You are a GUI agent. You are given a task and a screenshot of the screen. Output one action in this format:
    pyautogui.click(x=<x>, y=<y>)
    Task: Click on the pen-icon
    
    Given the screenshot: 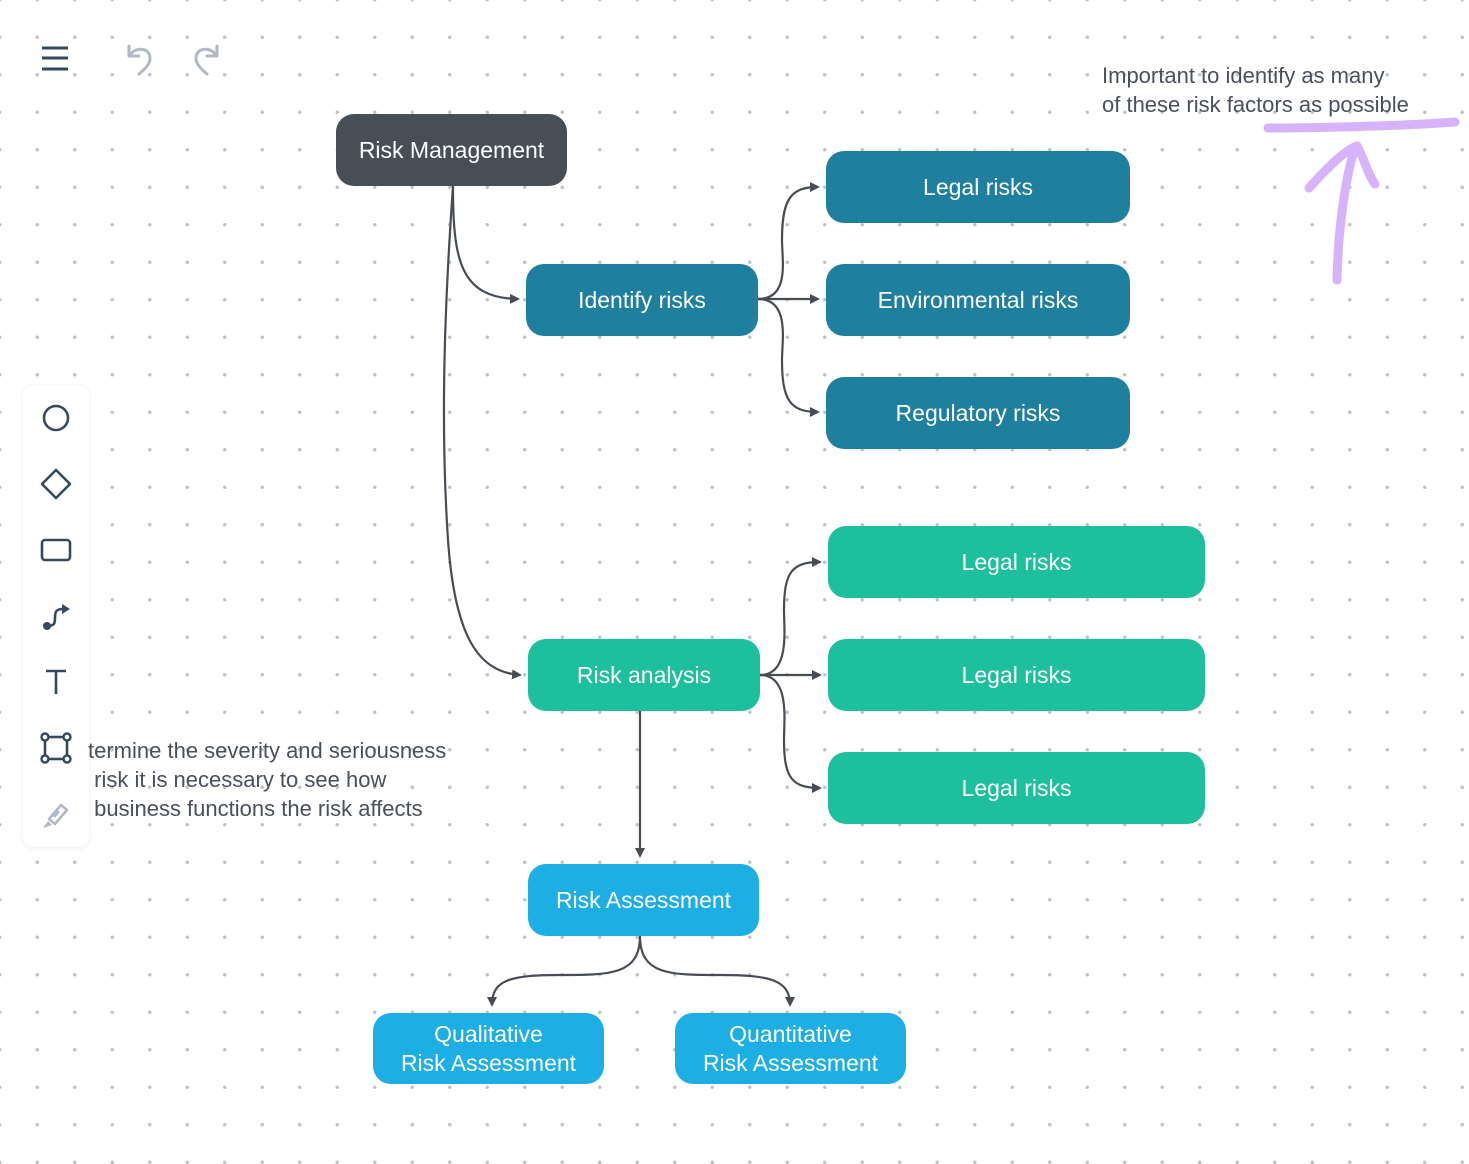 What is the action you would take?
    pyautogui.click(x=56, y=815)
    